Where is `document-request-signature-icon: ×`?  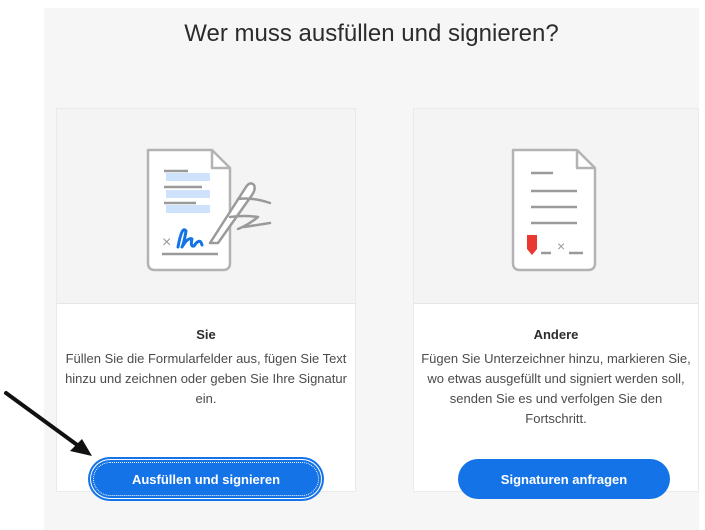 document-request-signature-icon: × is located at coordinates (554, 210).